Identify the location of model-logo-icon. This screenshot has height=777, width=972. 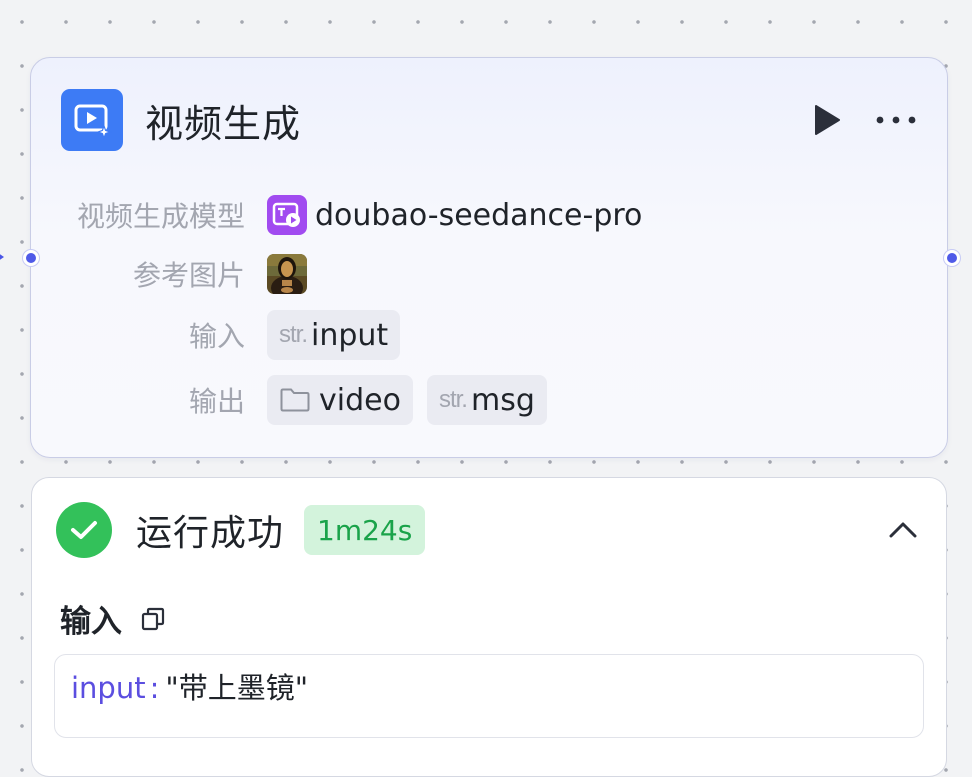
(287, 215).